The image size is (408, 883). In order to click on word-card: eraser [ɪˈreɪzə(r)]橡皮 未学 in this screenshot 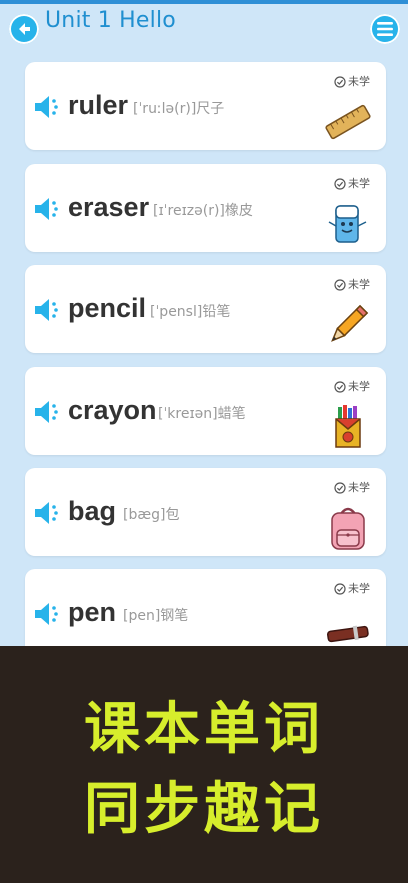, I will do `click(205, 208)`.